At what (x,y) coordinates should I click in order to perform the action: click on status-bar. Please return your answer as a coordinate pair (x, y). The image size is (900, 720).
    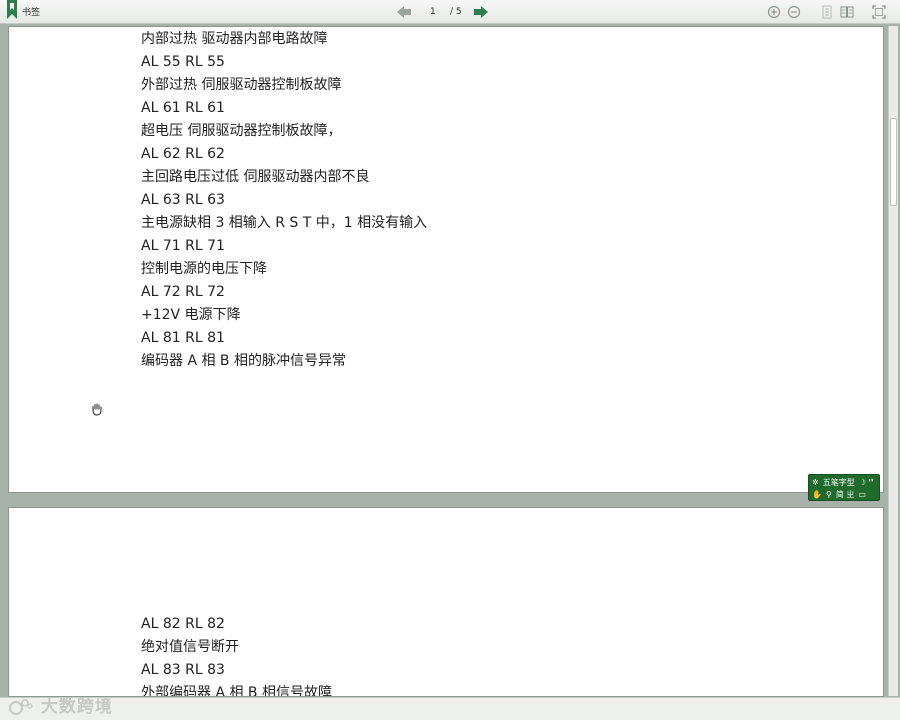
    Looking at the image, I should click on (450, 708).